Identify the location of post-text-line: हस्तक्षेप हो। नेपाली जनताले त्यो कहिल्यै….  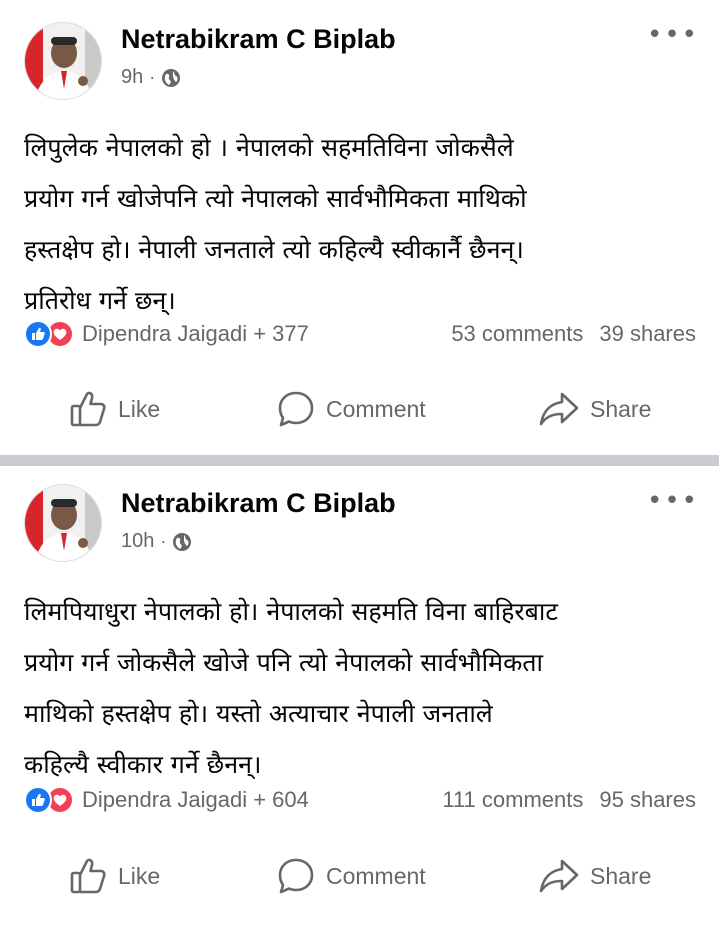
(274, 249).